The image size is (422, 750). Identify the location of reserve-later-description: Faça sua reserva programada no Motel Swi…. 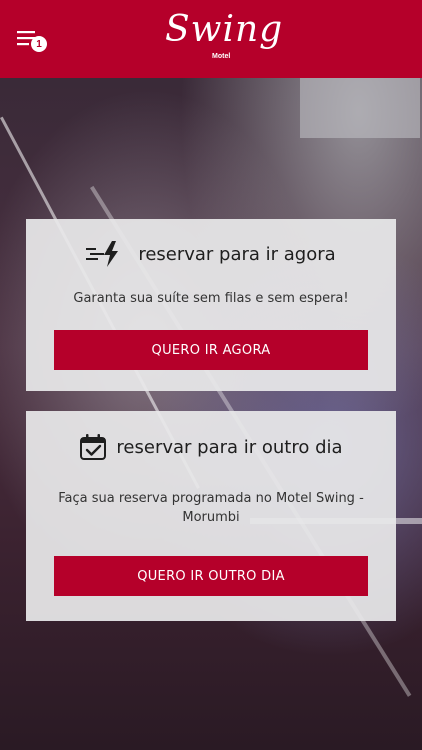
(211, 508).